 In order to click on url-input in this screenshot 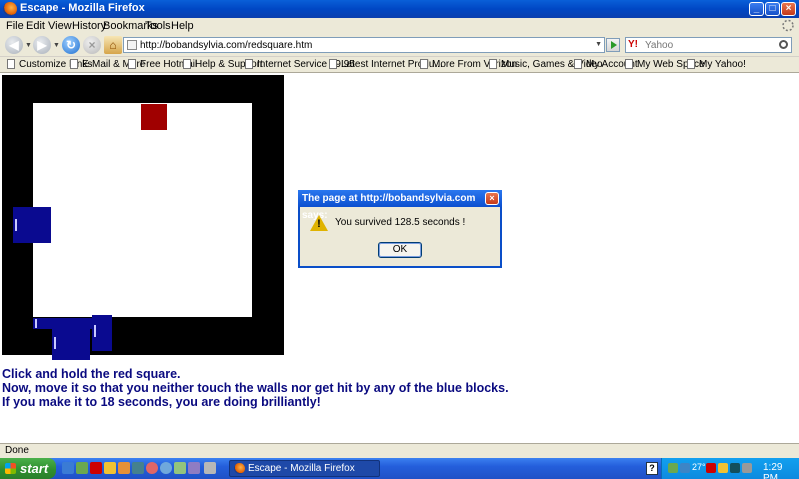, I will do `click(365, 45)`.